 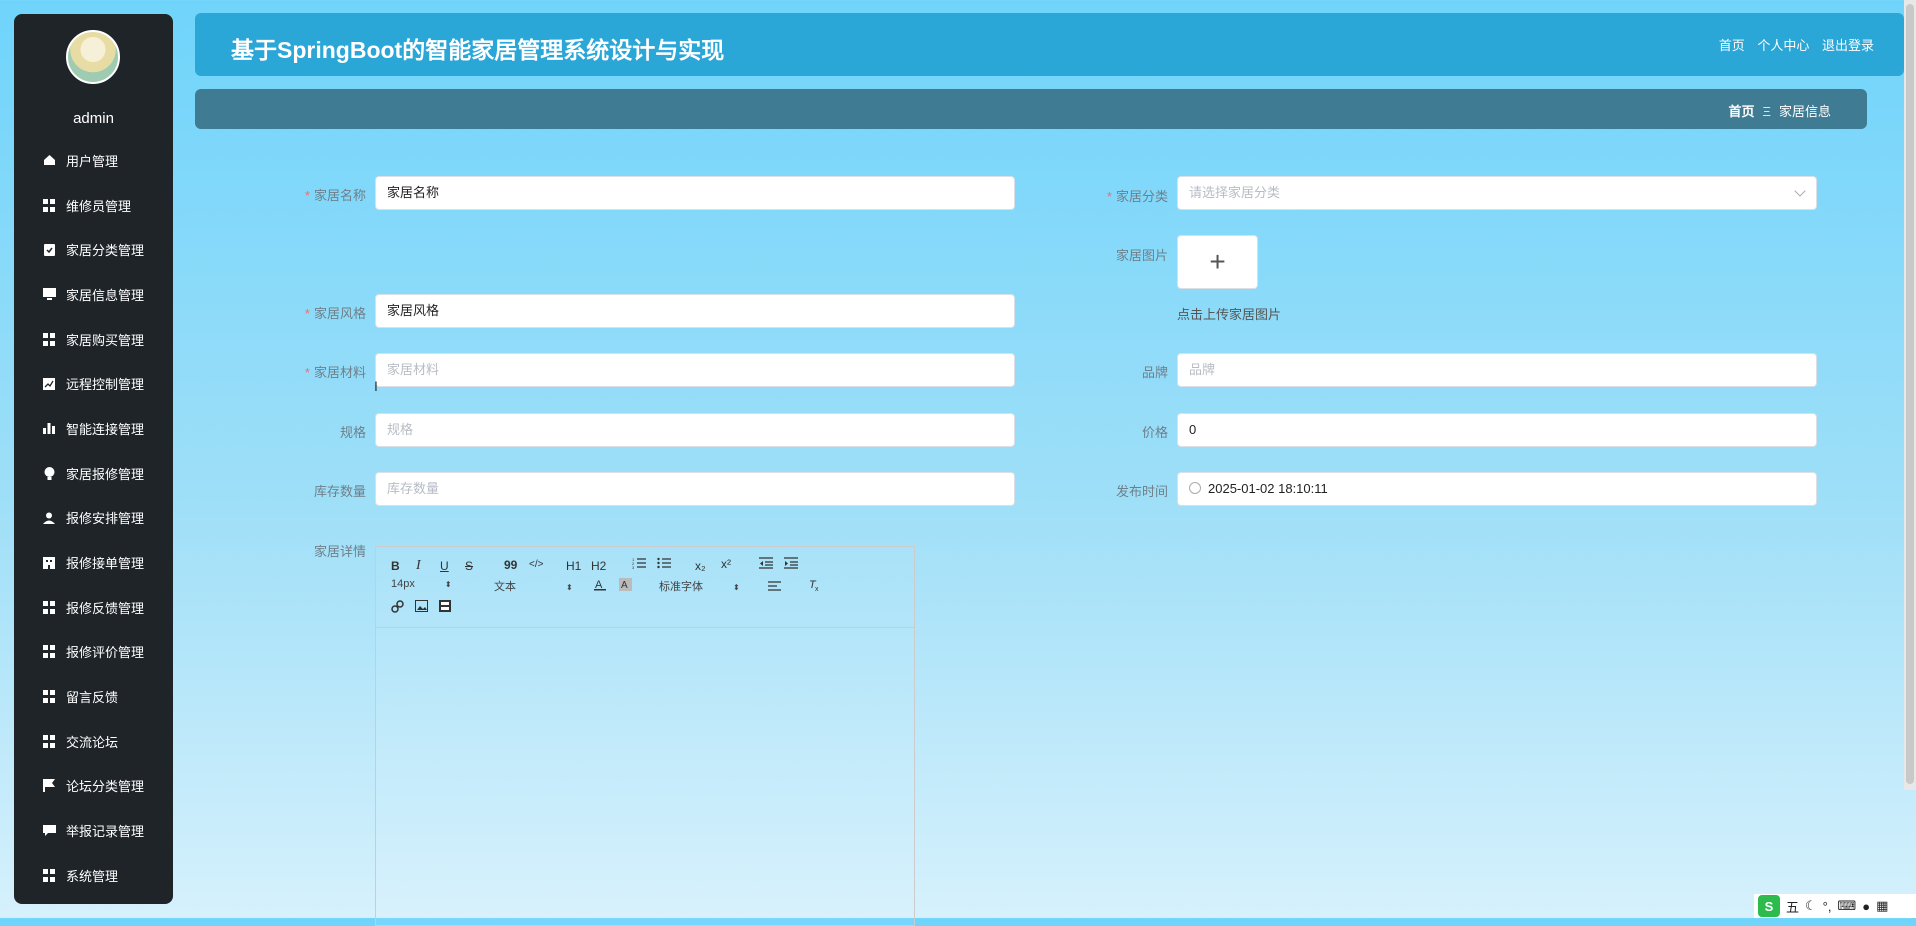 I want to click on top-header: 基于SpringBoot的智能家居管理系统设计与实现 首页 个人中心 退出登录, so click(x=1049, y=44).